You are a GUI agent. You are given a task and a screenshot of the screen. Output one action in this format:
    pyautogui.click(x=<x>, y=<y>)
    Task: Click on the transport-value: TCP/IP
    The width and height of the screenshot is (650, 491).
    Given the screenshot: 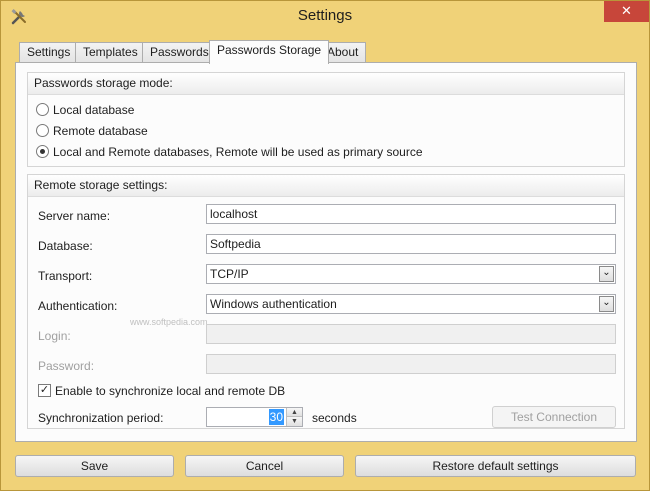 What is the action you would take?
    pyautogui.click(x=229, y=274)
    